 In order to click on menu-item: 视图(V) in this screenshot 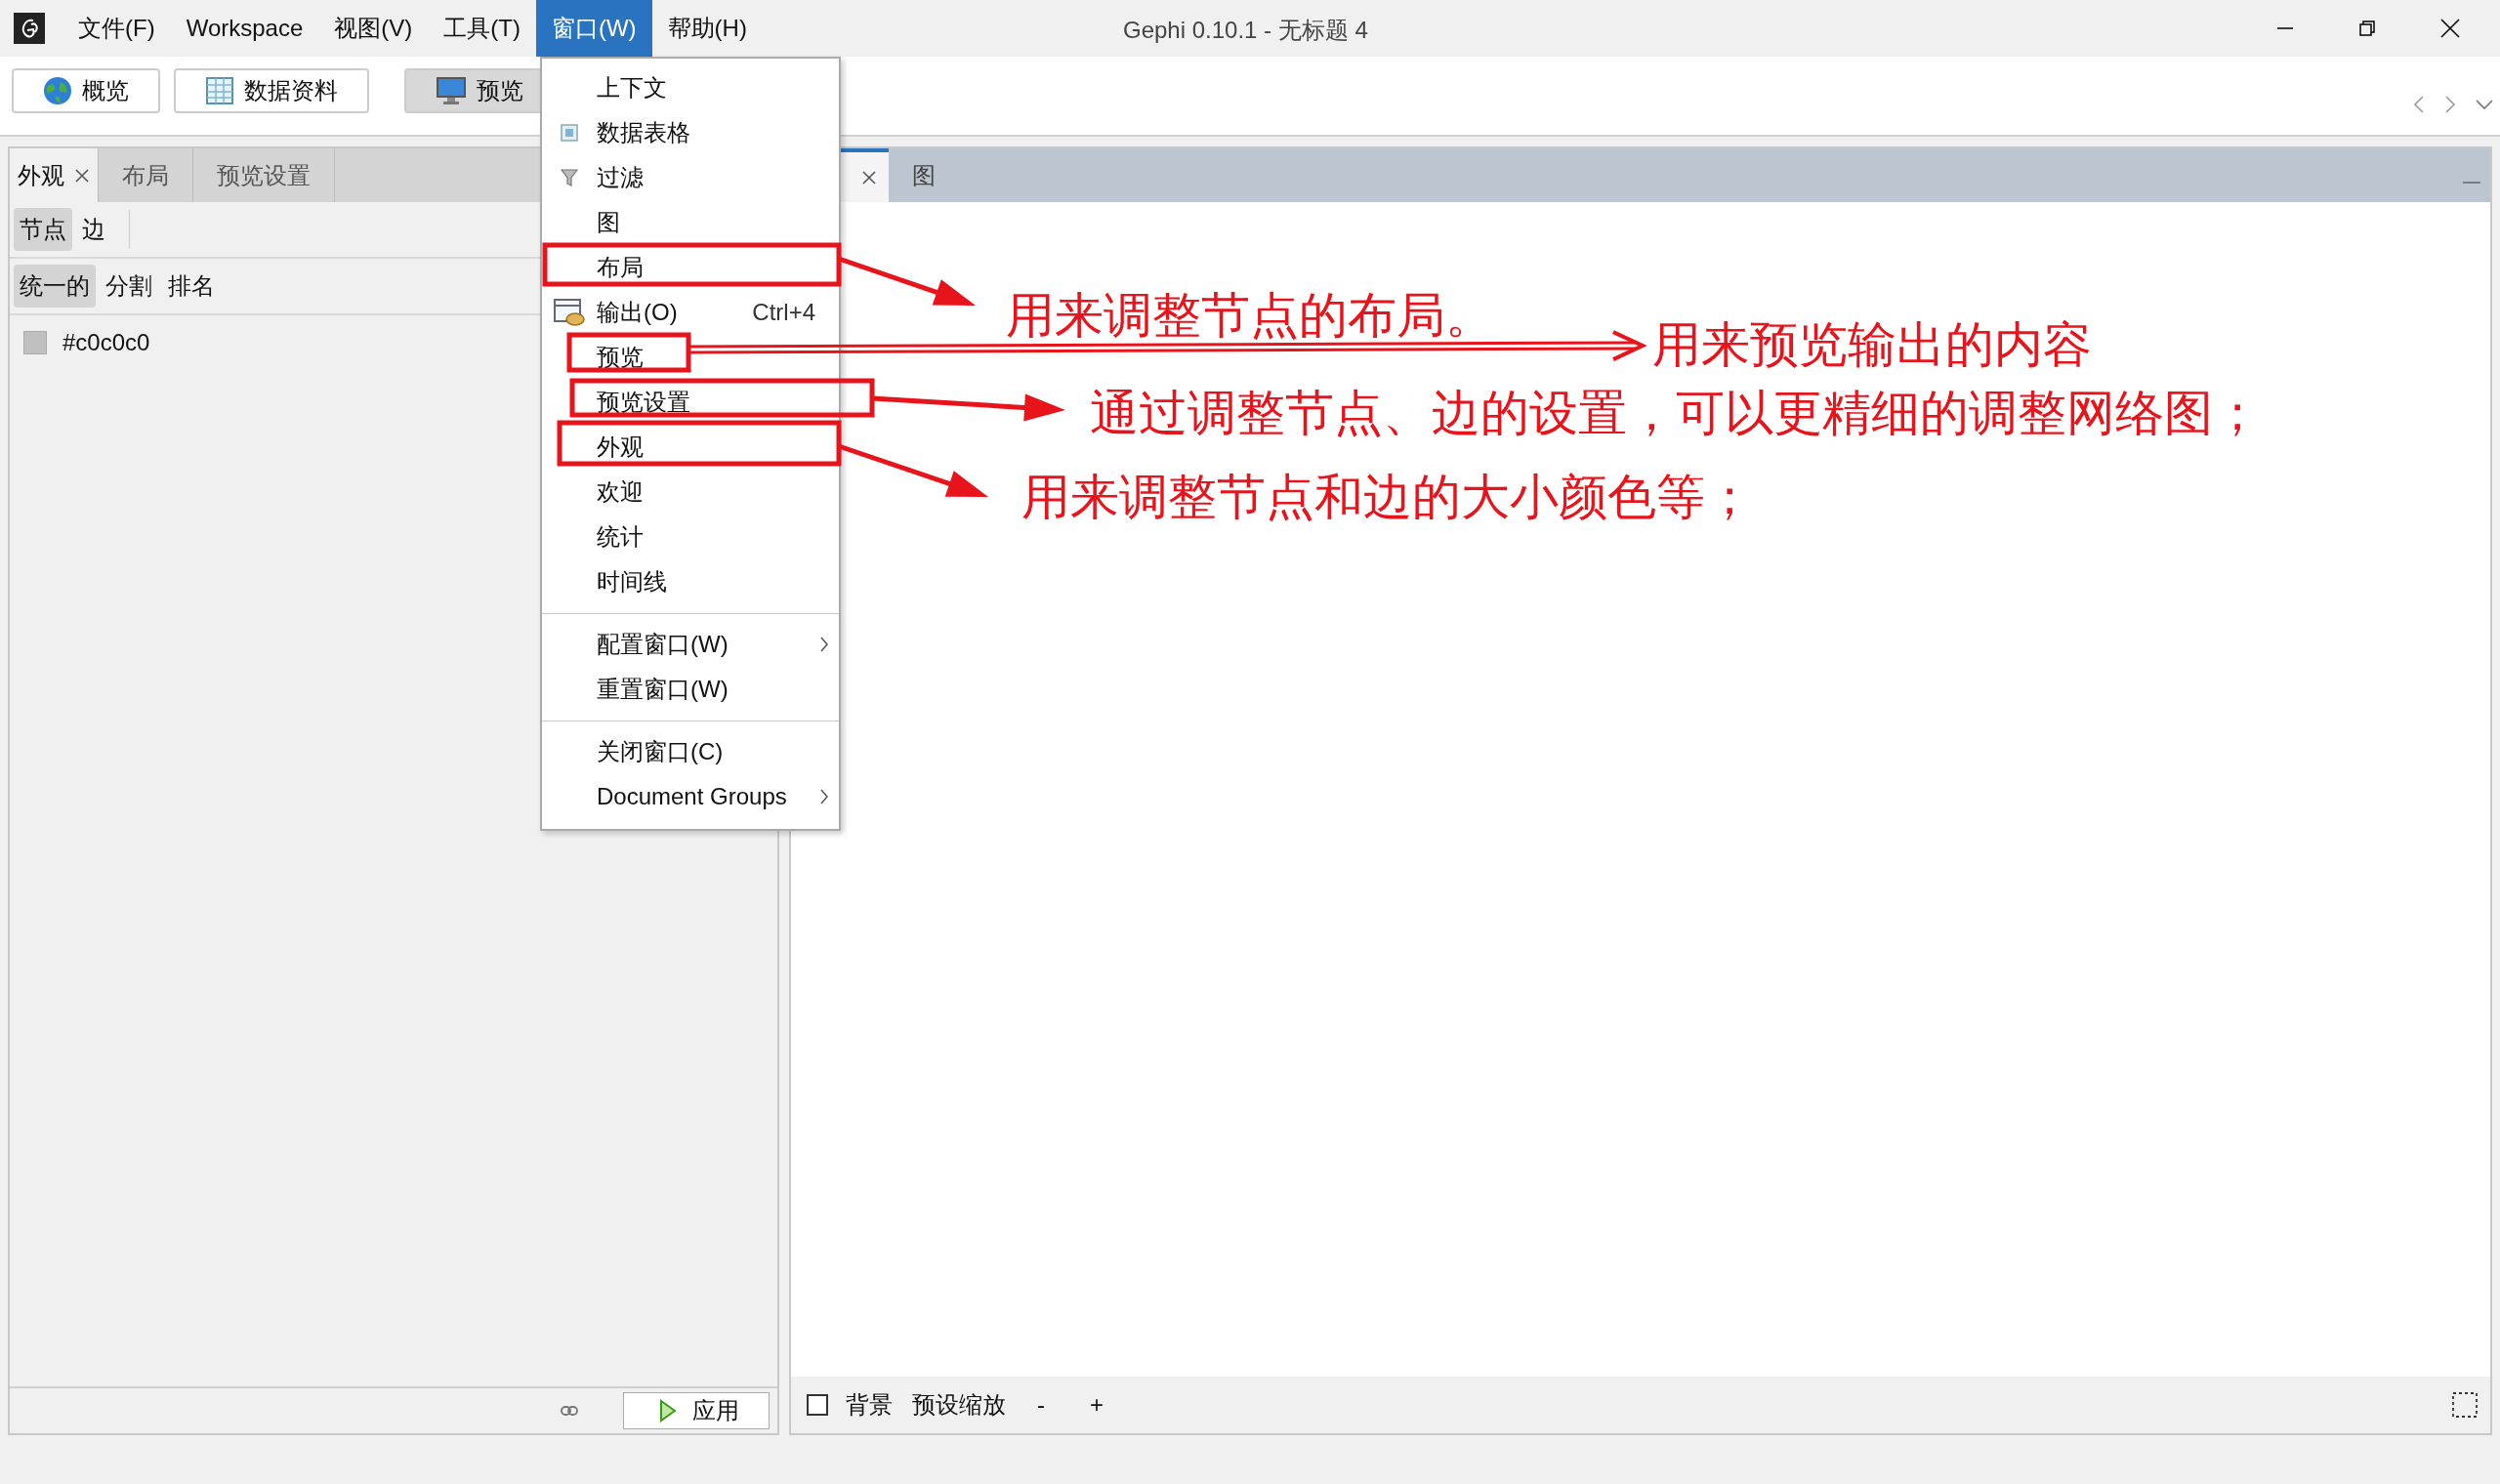, I will do `click(373, 29)`.